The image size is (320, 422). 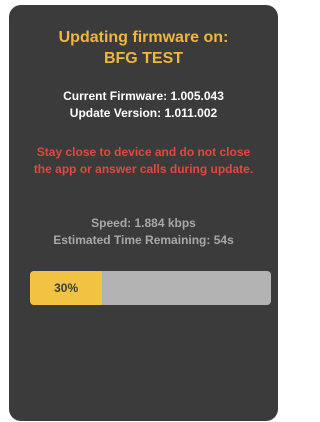 What do you see at coordinates (143, 37) in the screenshot?
I see `dialog-title: Updating firmware on:` at bounding box center [143, 37].